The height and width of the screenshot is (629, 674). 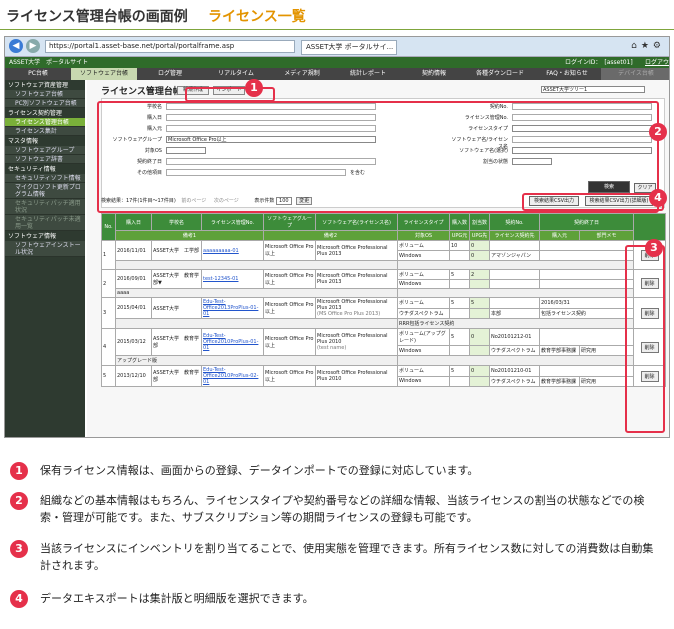 I want to click on cell-qty: 10, so click(x=459, y=245).